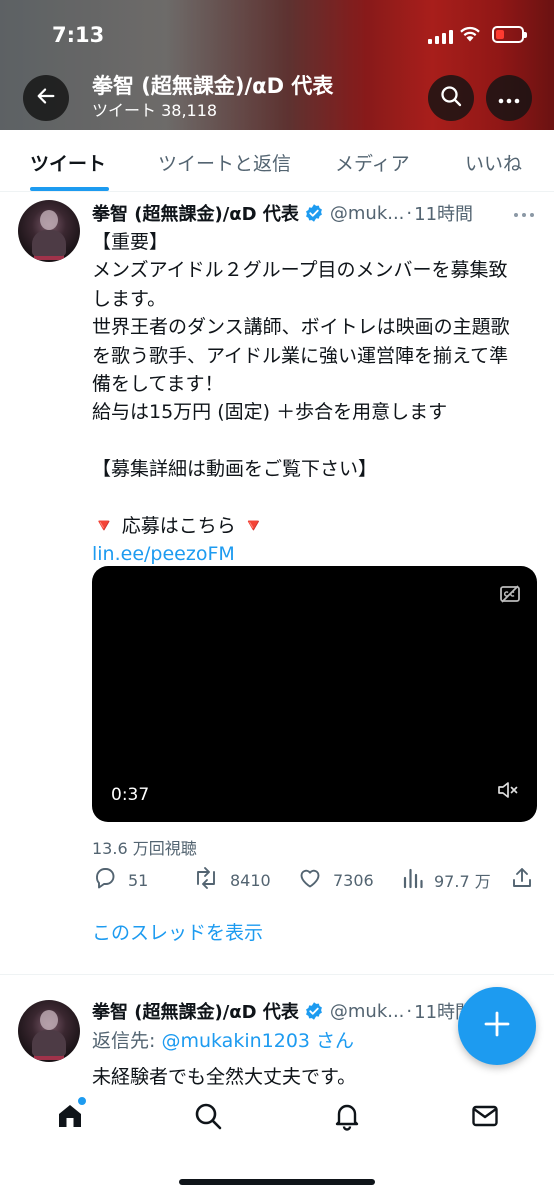 This screenshot has width=554, height=1200. Describe the element at coordinates (462, 881) in the screenshot. I see `analytics-count: 97.7 万` at that location.